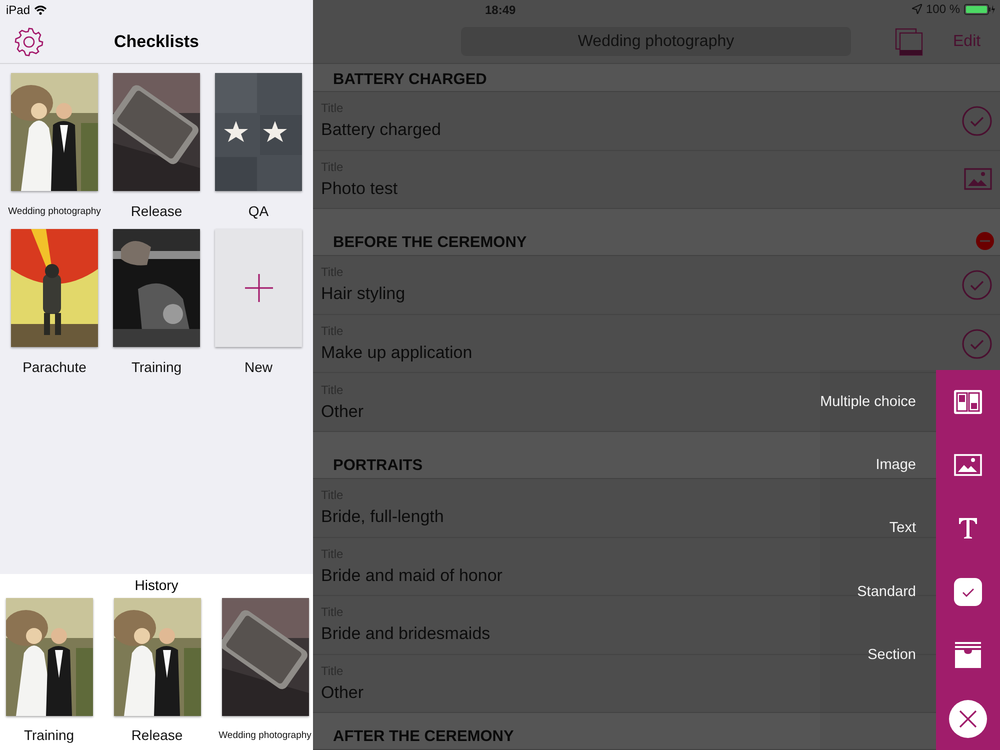 This screenshot has width=1000, height=750. I want to click on section-header: BATTERY CHARGED, so click(410, 79).